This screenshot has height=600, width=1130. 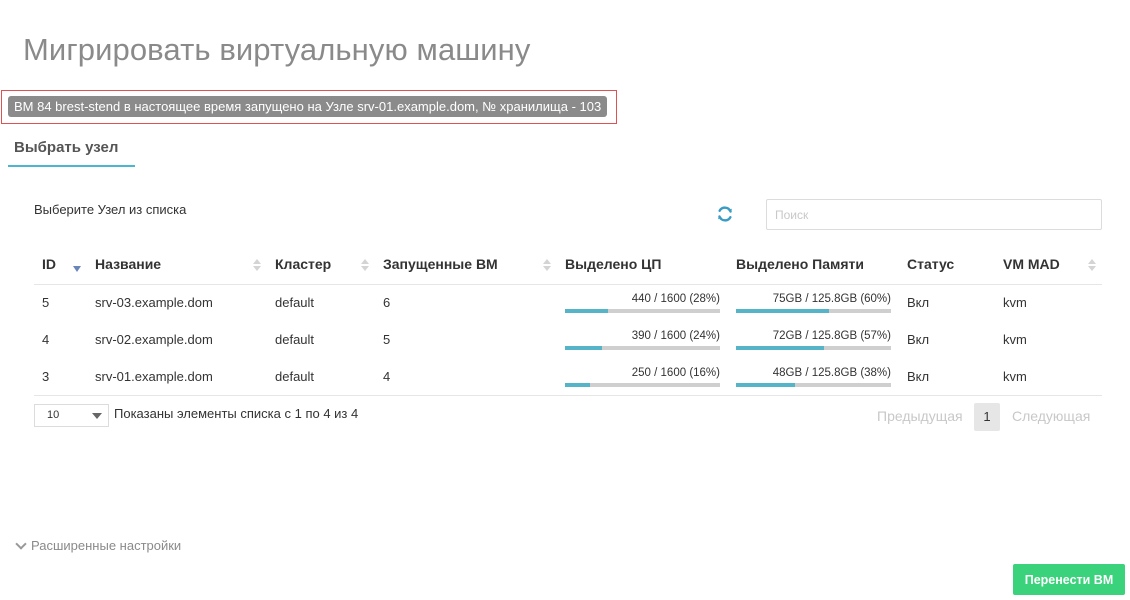 I want to click on memory-usage-text: 48GB / 125.8GB (38%), so click(x=831, y=373).